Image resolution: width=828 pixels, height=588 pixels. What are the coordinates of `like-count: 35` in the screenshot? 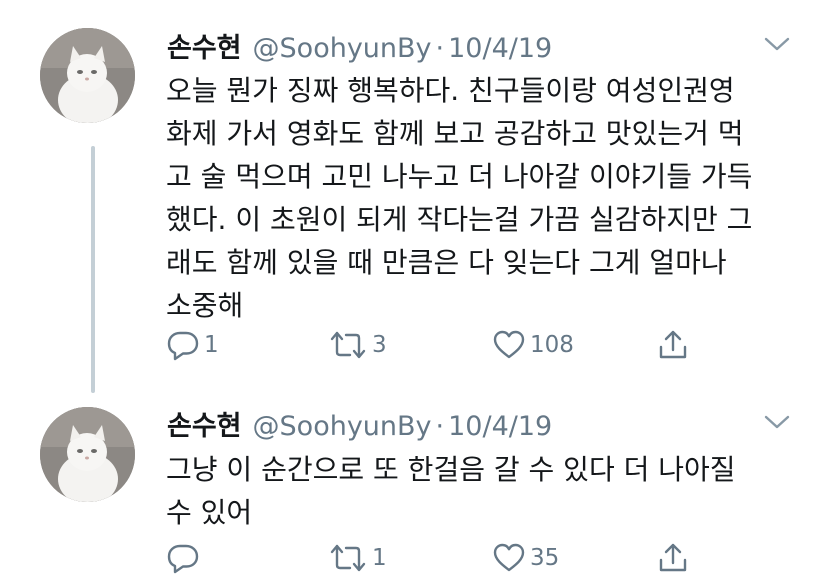 It's located at (545, 558).